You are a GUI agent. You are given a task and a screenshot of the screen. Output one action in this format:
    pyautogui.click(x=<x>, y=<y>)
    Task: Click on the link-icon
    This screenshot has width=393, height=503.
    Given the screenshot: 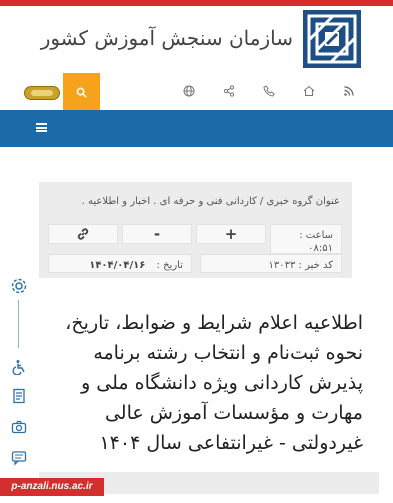 What is the action you would take?
    pyautogui.click(x=83, y=234)
    